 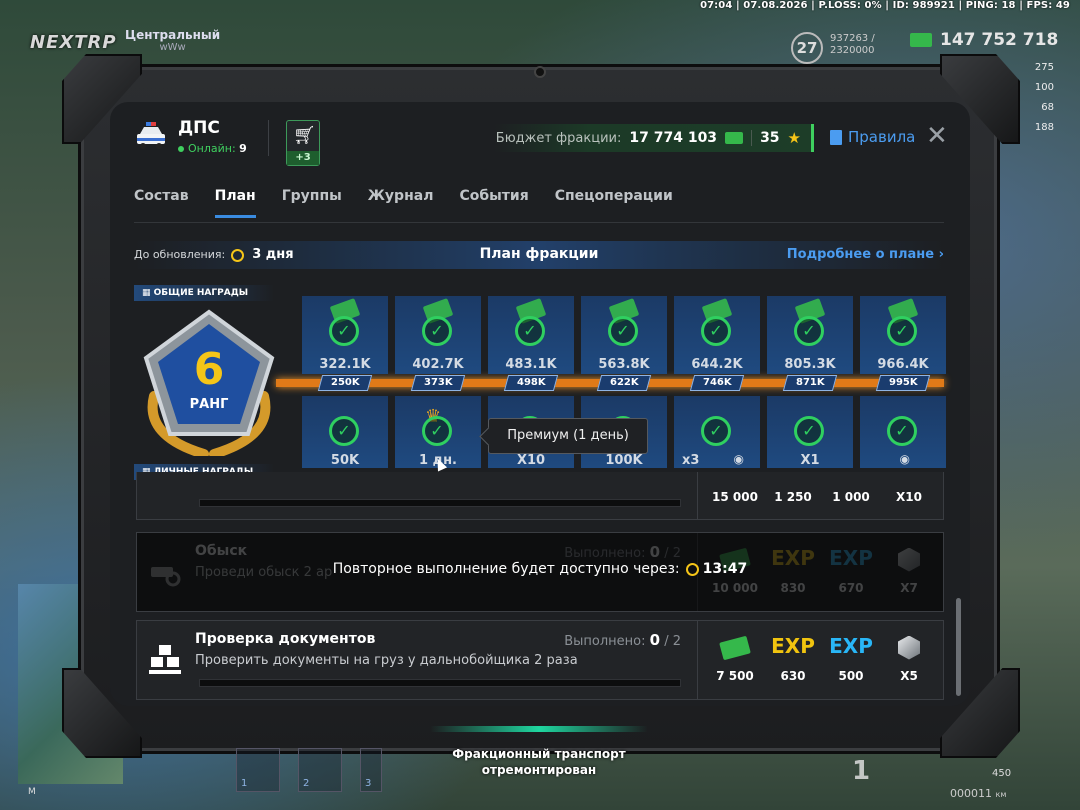 What do you see at coordinates (306, 783) in the screenshot?
I see `slot-number: 2` at bounding box center [306, 783].